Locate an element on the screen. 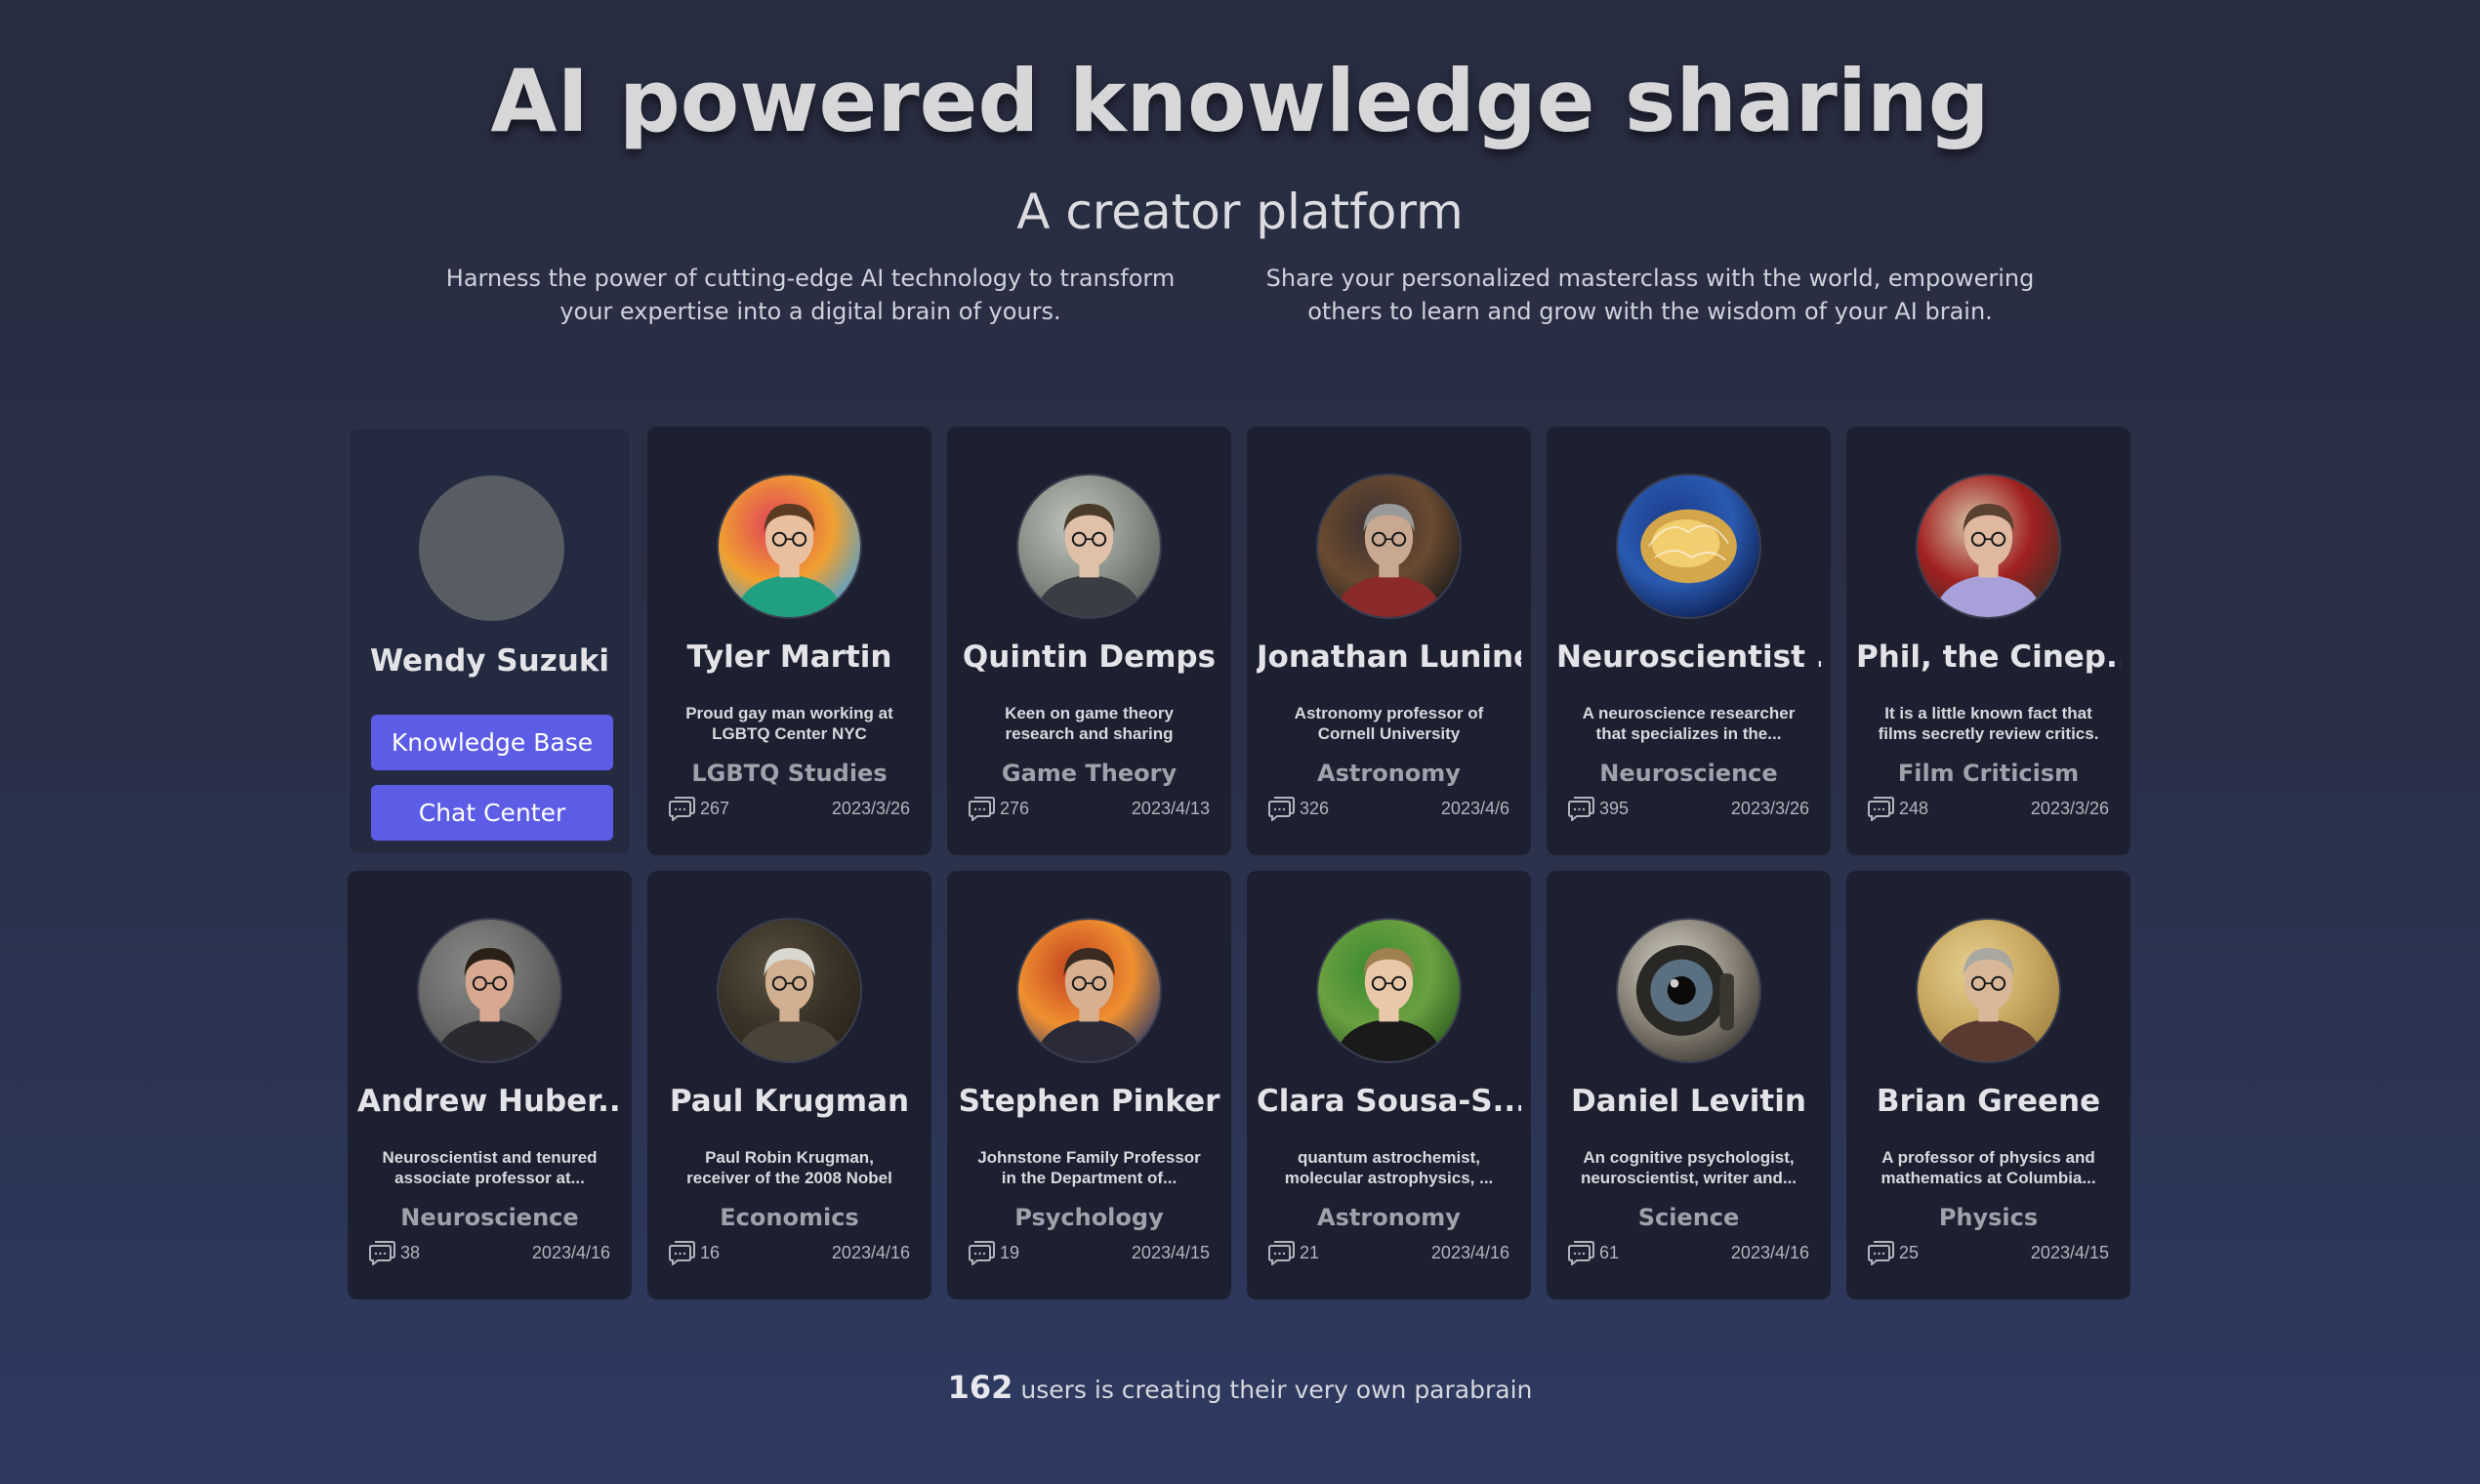 This screenshot has width=2480, height=1484. chat-count: 25 is located at coordinates (1909, 1252).